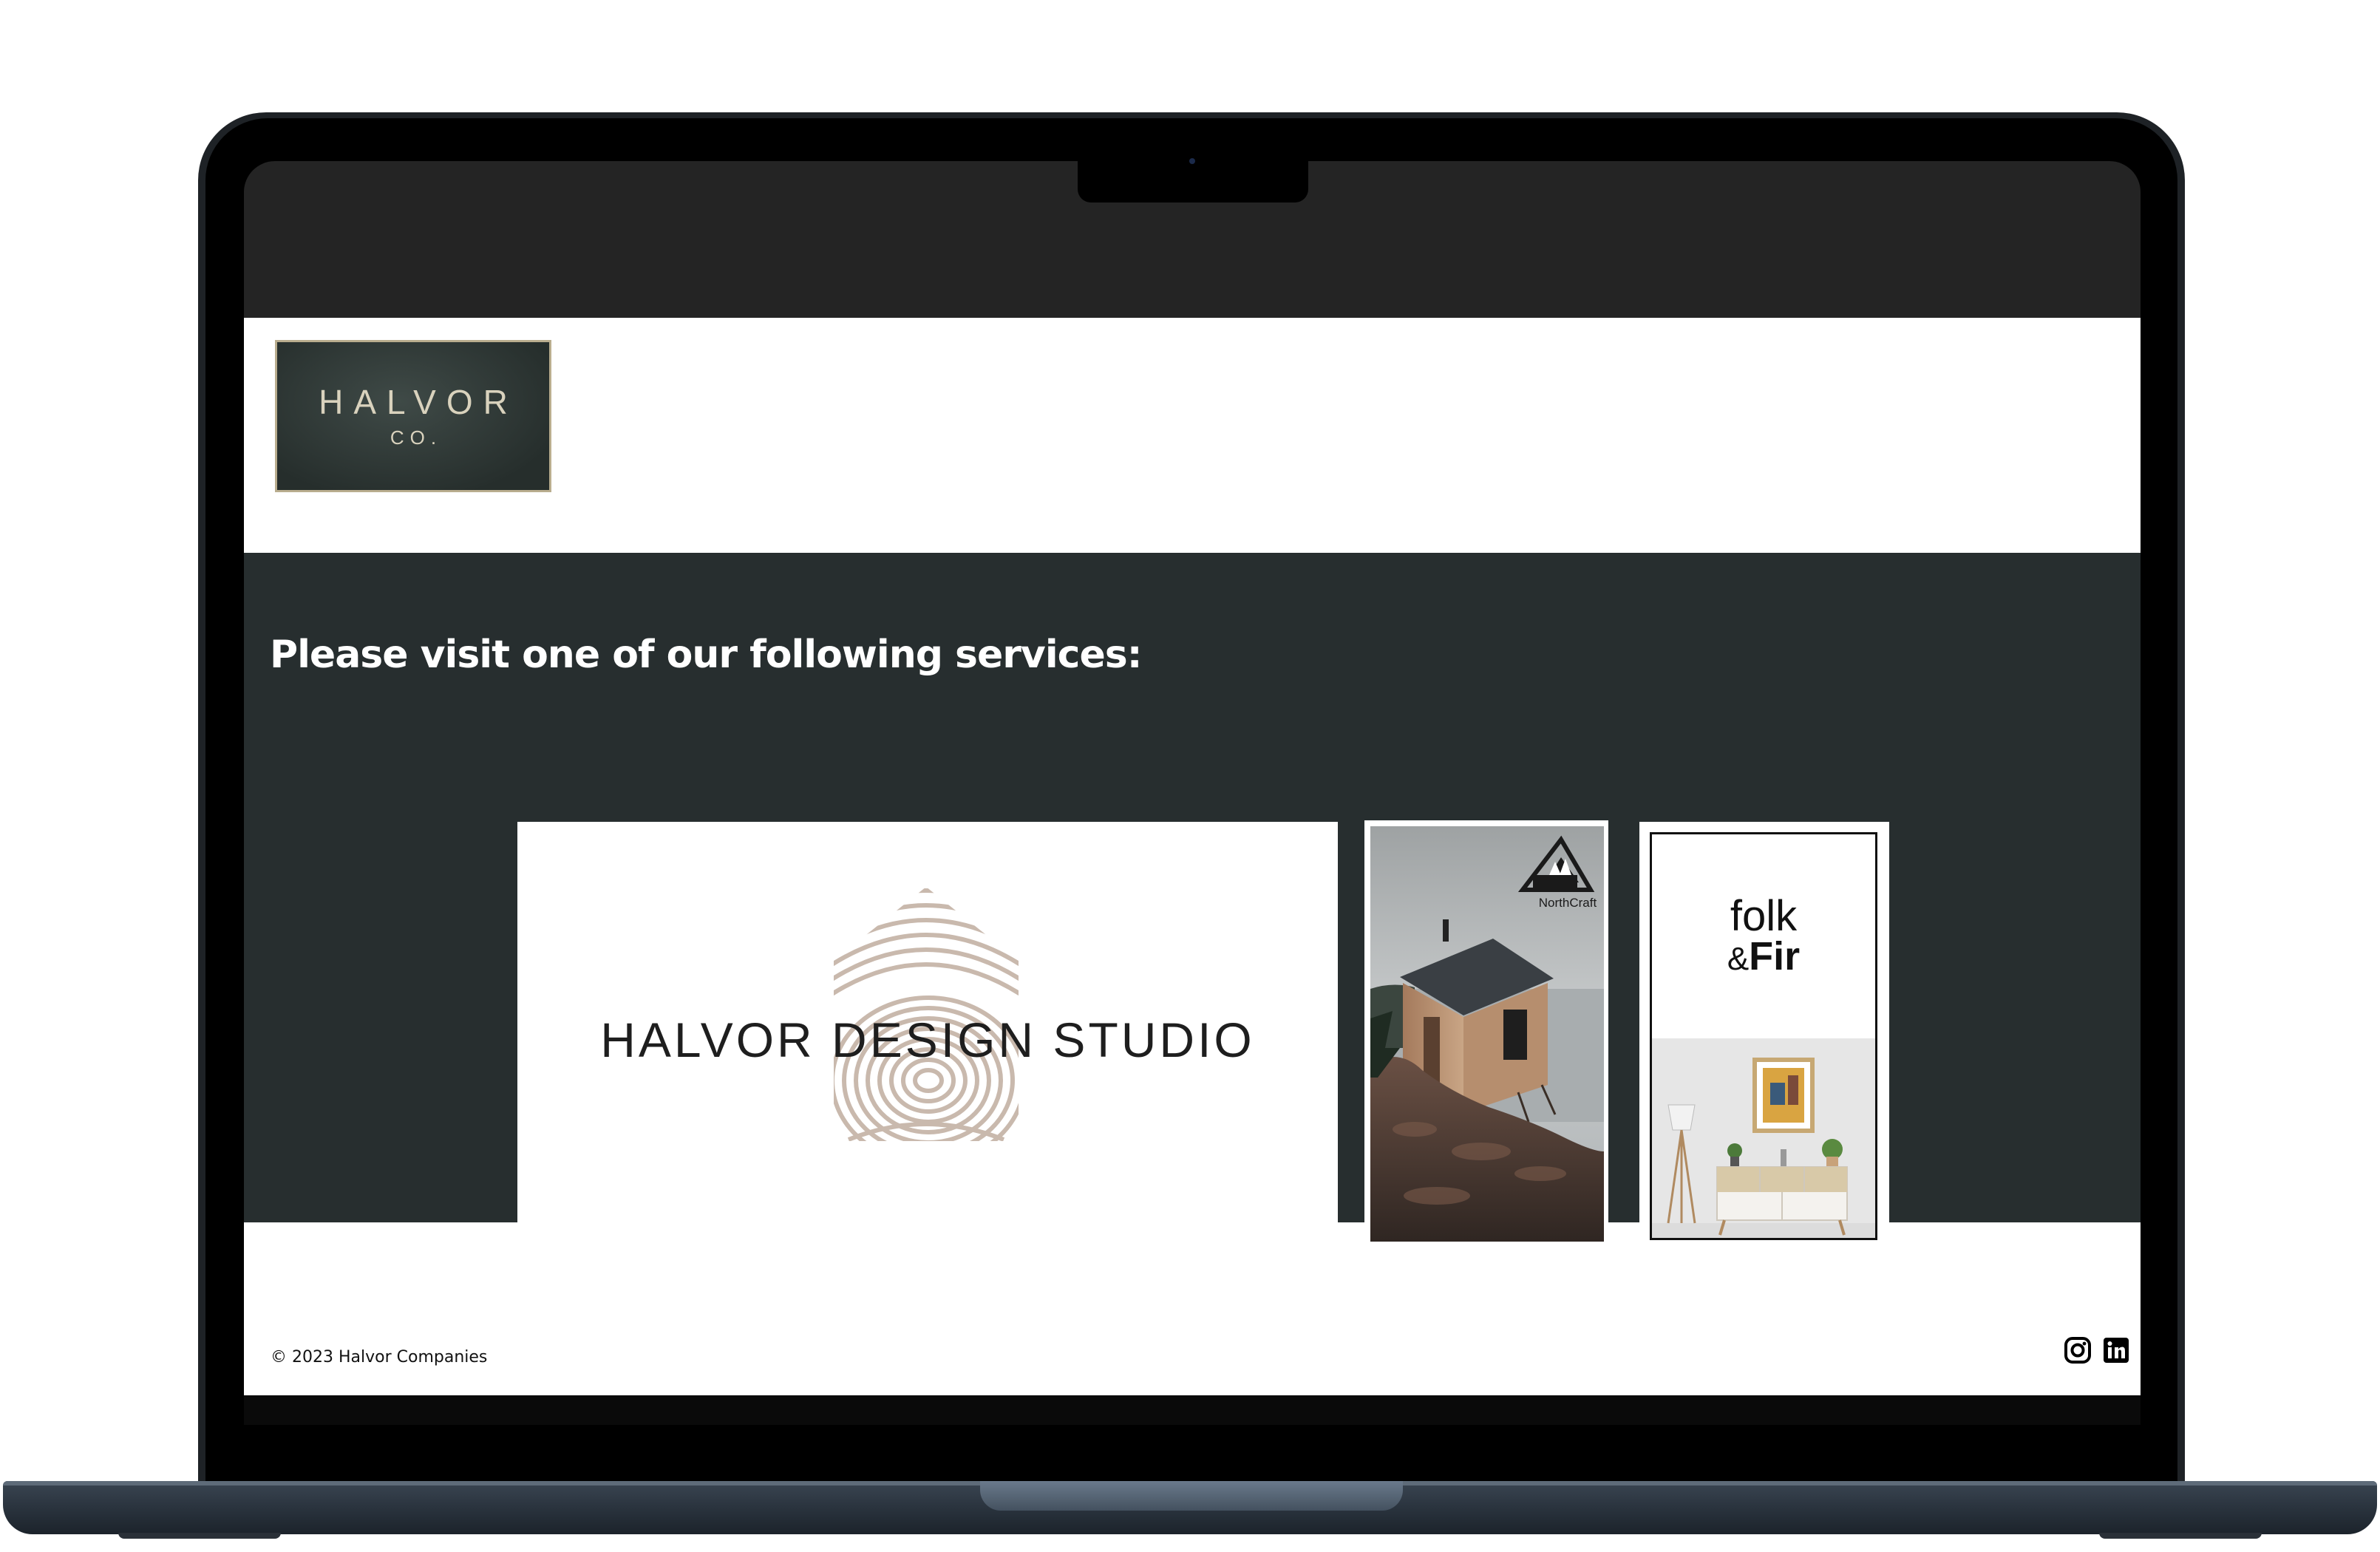 Image resolution: width=2380 pixels, height=1552 pixels. I want to click on folk-text: folk, so click(1764, 916).